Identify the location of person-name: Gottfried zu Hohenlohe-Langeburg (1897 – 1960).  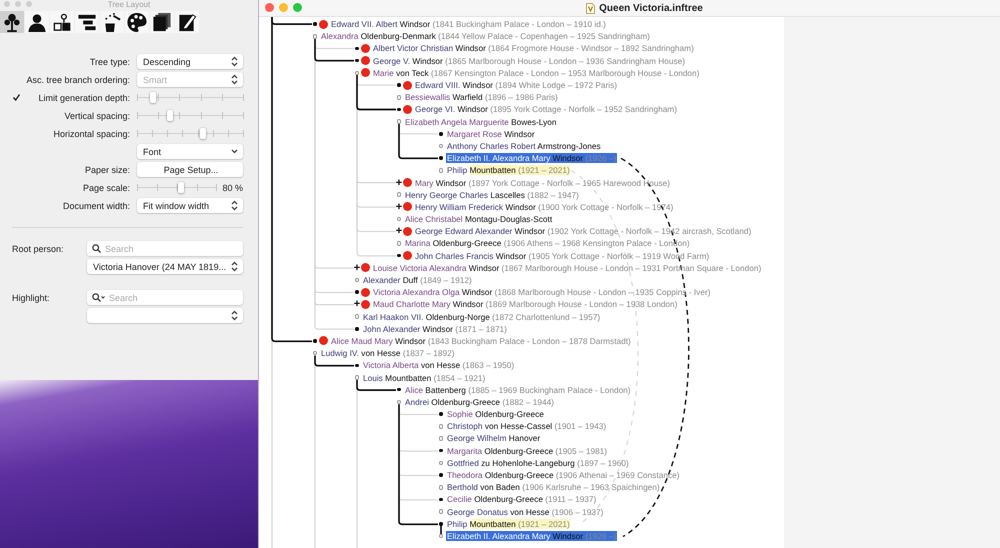
(538, 463).